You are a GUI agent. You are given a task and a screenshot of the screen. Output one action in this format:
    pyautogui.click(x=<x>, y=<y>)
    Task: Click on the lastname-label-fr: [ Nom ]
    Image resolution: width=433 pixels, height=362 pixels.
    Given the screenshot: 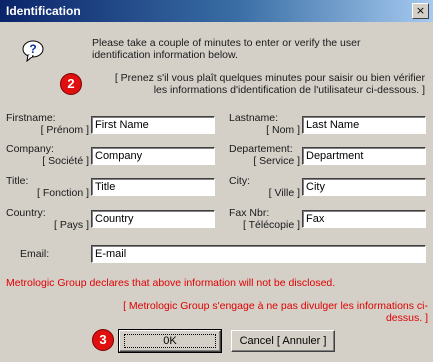 What is the action you would take?
    pyautogui.click(x=283, y=130)
    